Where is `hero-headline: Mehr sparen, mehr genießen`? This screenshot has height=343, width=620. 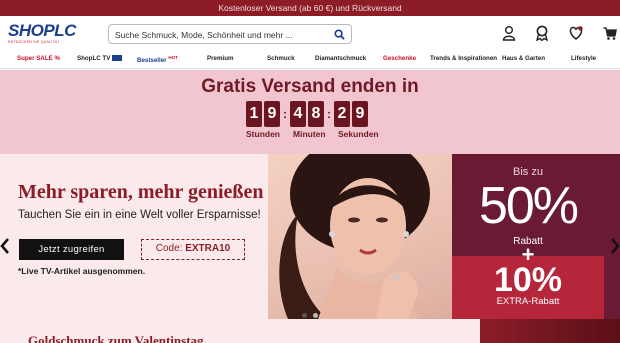
hero-headline: Mehr sparen, mehr genießen is located at coordinates (141, 192).